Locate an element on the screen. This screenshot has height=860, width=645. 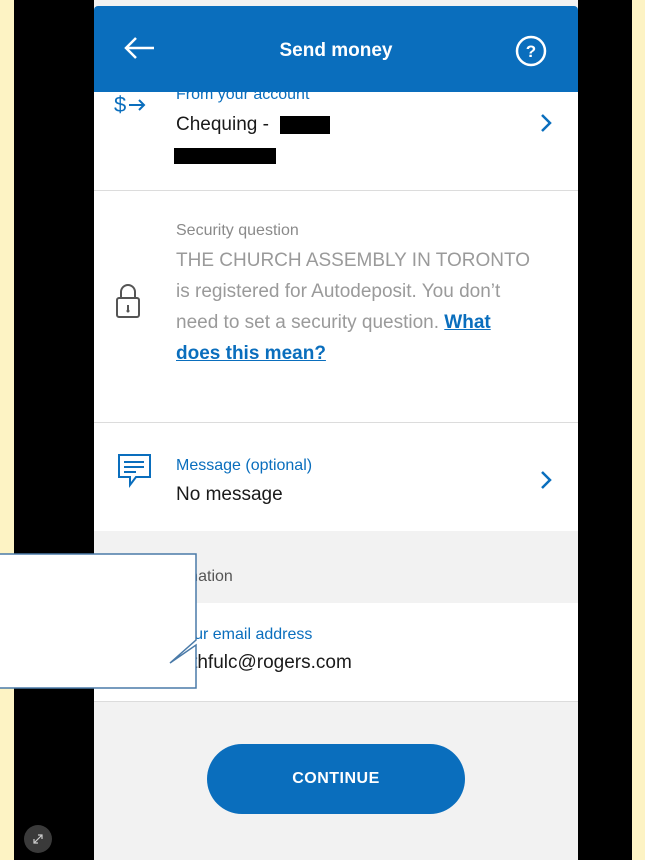
app-bar: Send money ? is located at coordinates (336, 49).